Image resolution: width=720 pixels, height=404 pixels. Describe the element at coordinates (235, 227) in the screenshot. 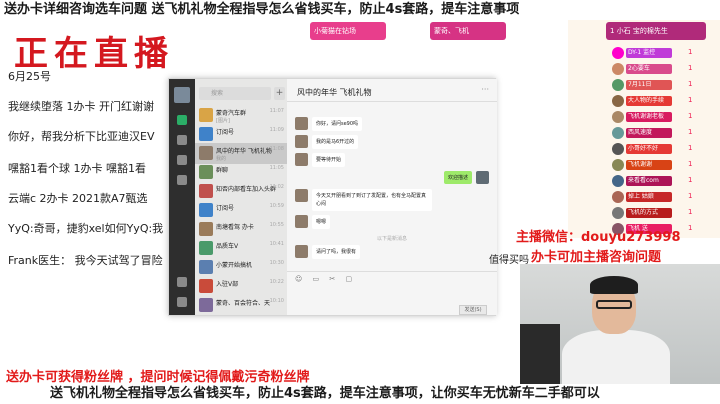

I see `chat-name: 南塘看驾 办卡` at that location.